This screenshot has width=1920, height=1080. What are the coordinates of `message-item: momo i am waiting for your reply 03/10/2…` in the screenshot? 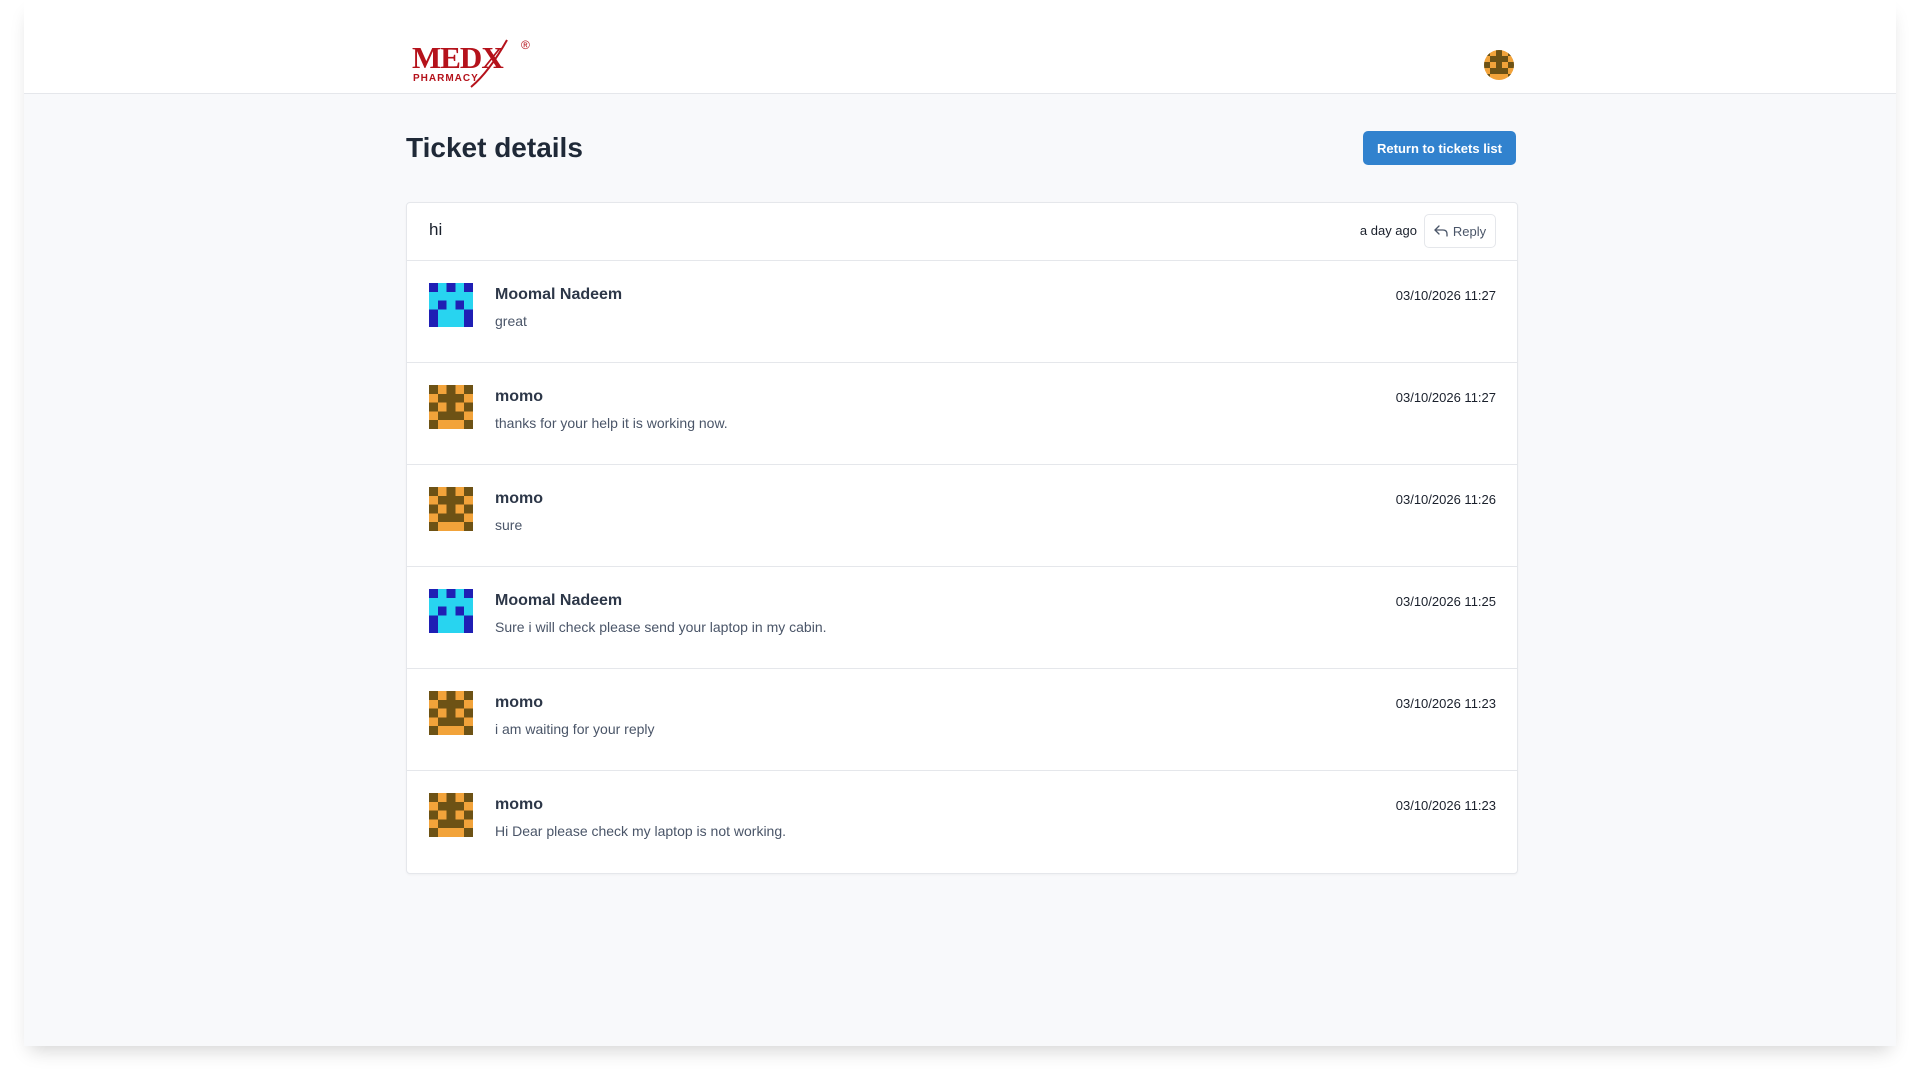 It's located at (962, 720).